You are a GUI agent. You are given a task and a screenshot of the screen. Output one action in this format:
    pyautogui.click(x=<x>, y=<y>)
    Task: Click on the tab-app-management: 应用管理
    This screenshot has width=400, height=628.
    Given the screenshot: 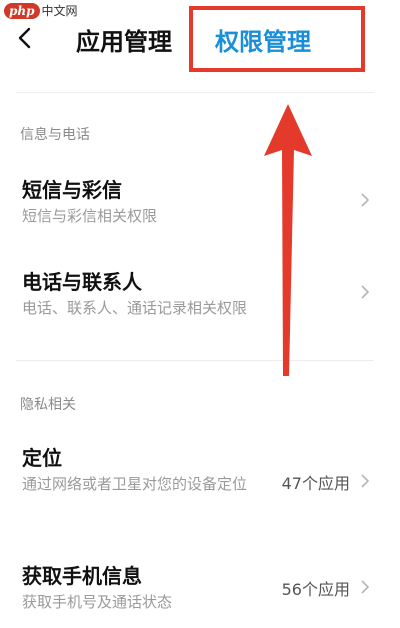 What is the action you would take?
    pyautogui.click(x=124, y=39)
    